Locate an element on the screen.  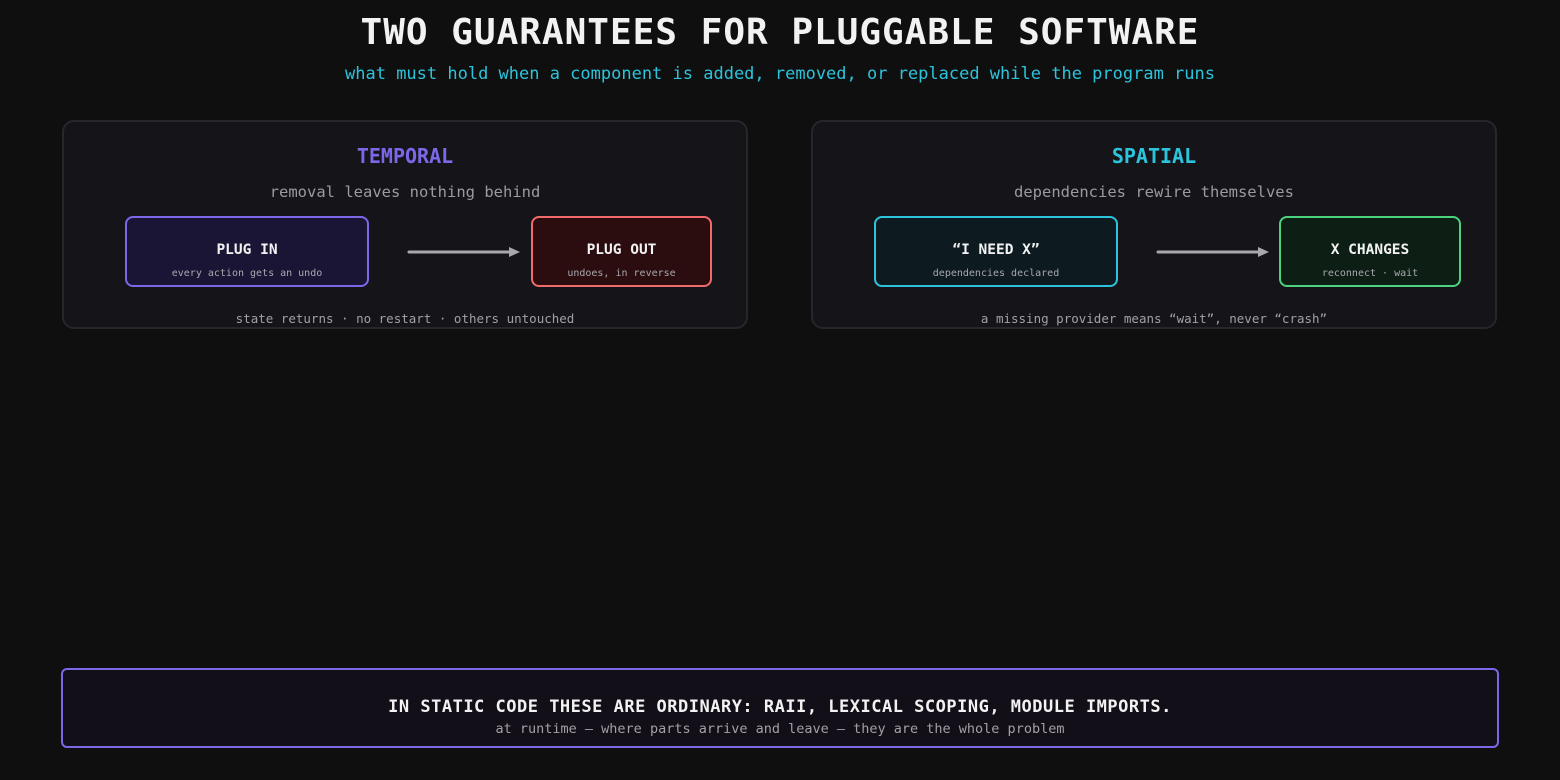
panel-heading: TEMPORAL is located at coordinates (405, 156).